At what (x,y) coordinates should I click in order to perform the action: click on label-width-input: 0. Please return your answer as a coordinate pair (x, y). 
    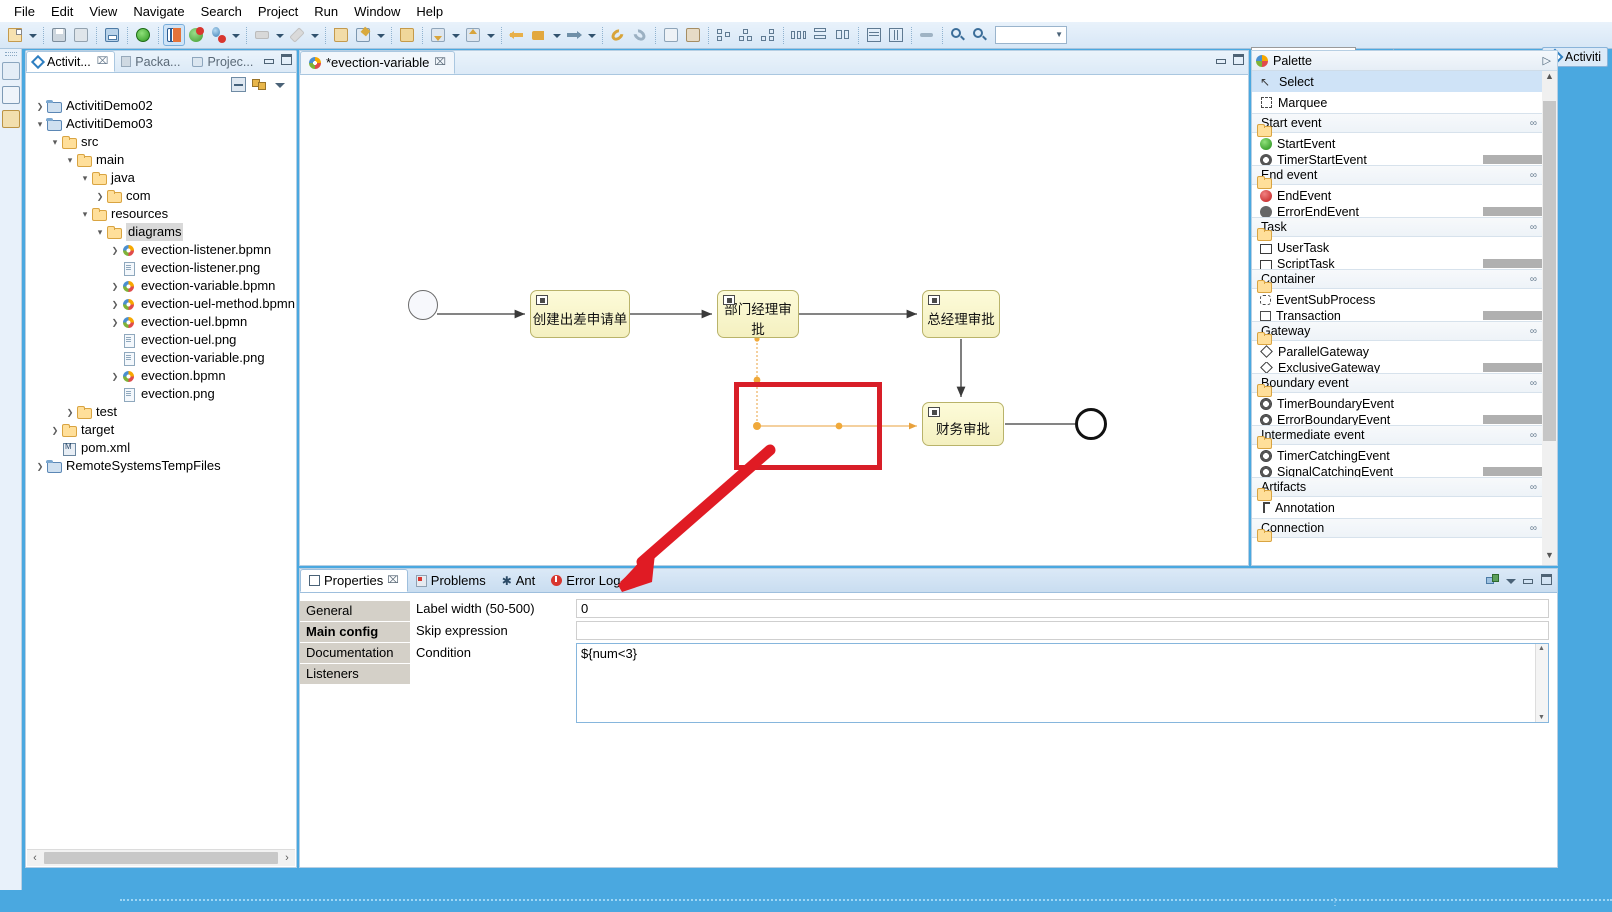
    Looking at the image, I should click on (1062, 608).